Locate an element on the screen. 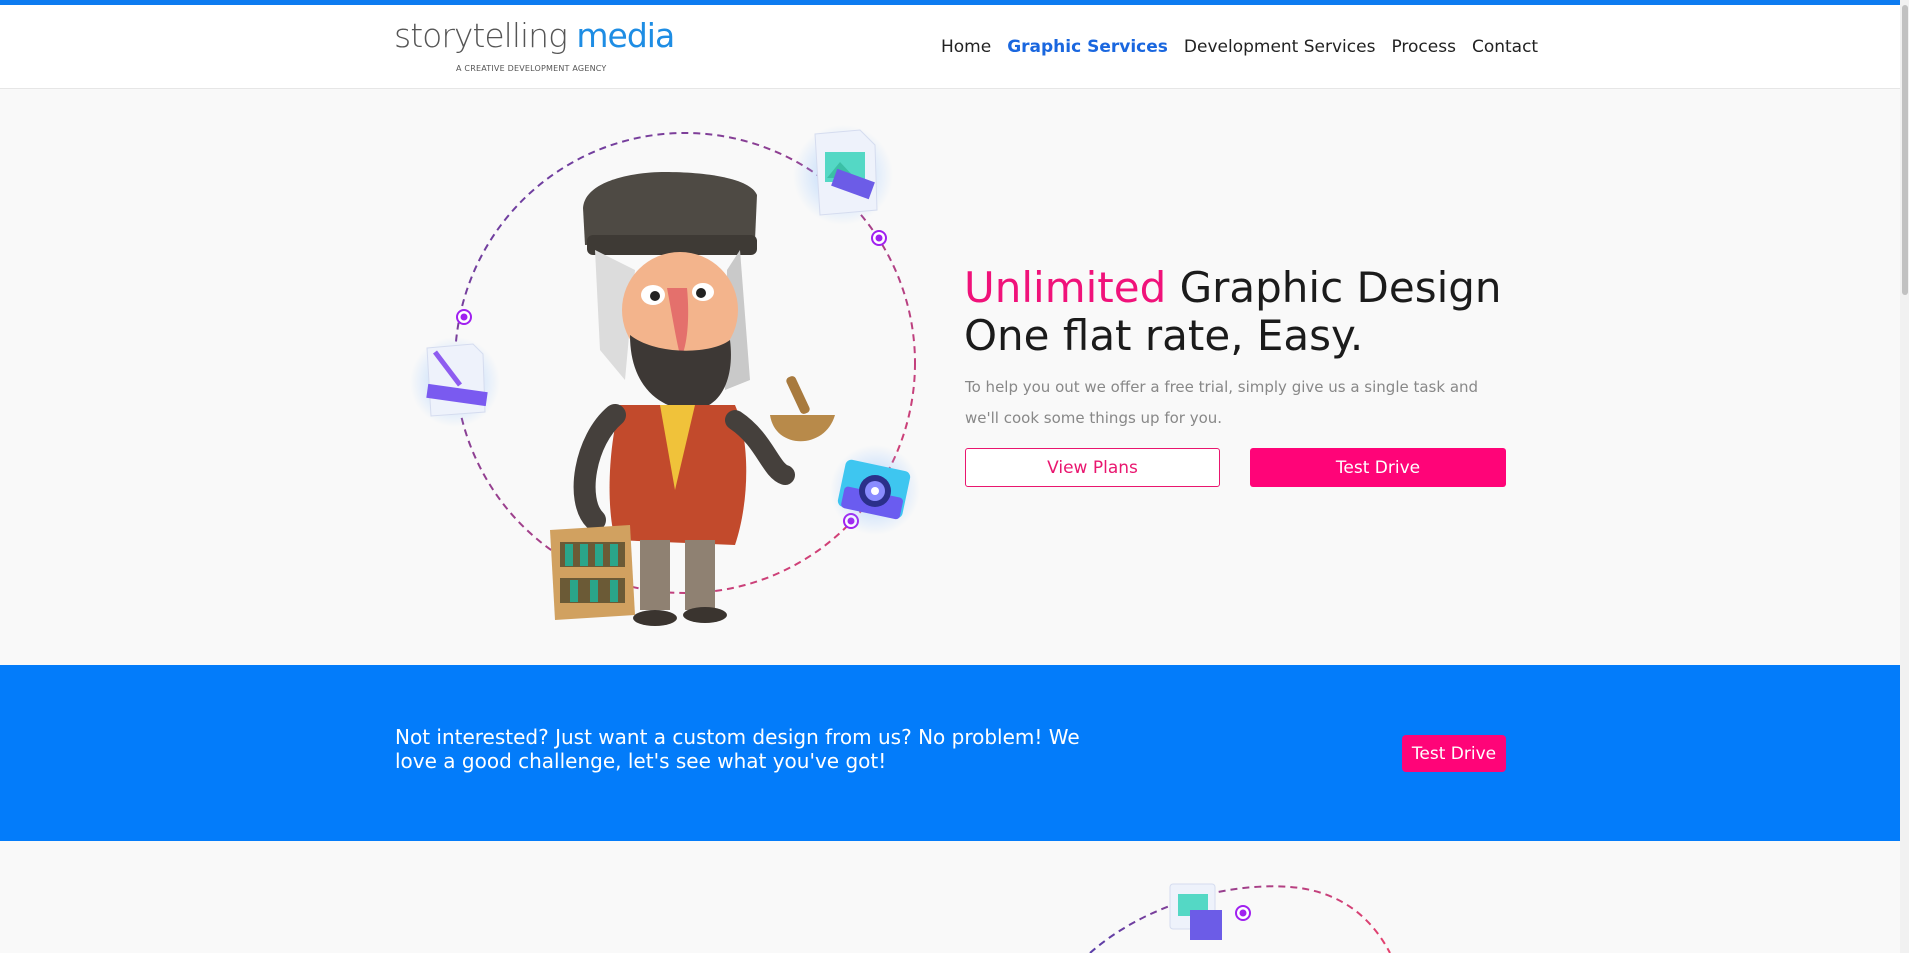 The image size is (1909, 953). camera-icon is located at coordinates (875, 490).